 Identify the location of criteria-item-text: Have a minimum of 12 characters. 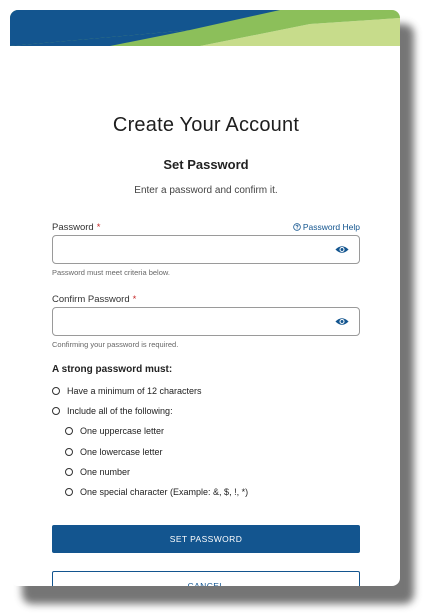
(134, 391).